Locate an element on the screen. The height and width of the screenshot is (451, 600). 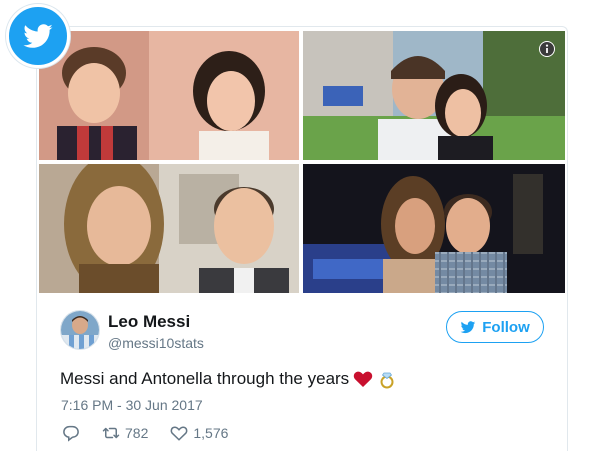
tweet-text-line: Messi and Antonella through the years is located at coordinates (228, 379).